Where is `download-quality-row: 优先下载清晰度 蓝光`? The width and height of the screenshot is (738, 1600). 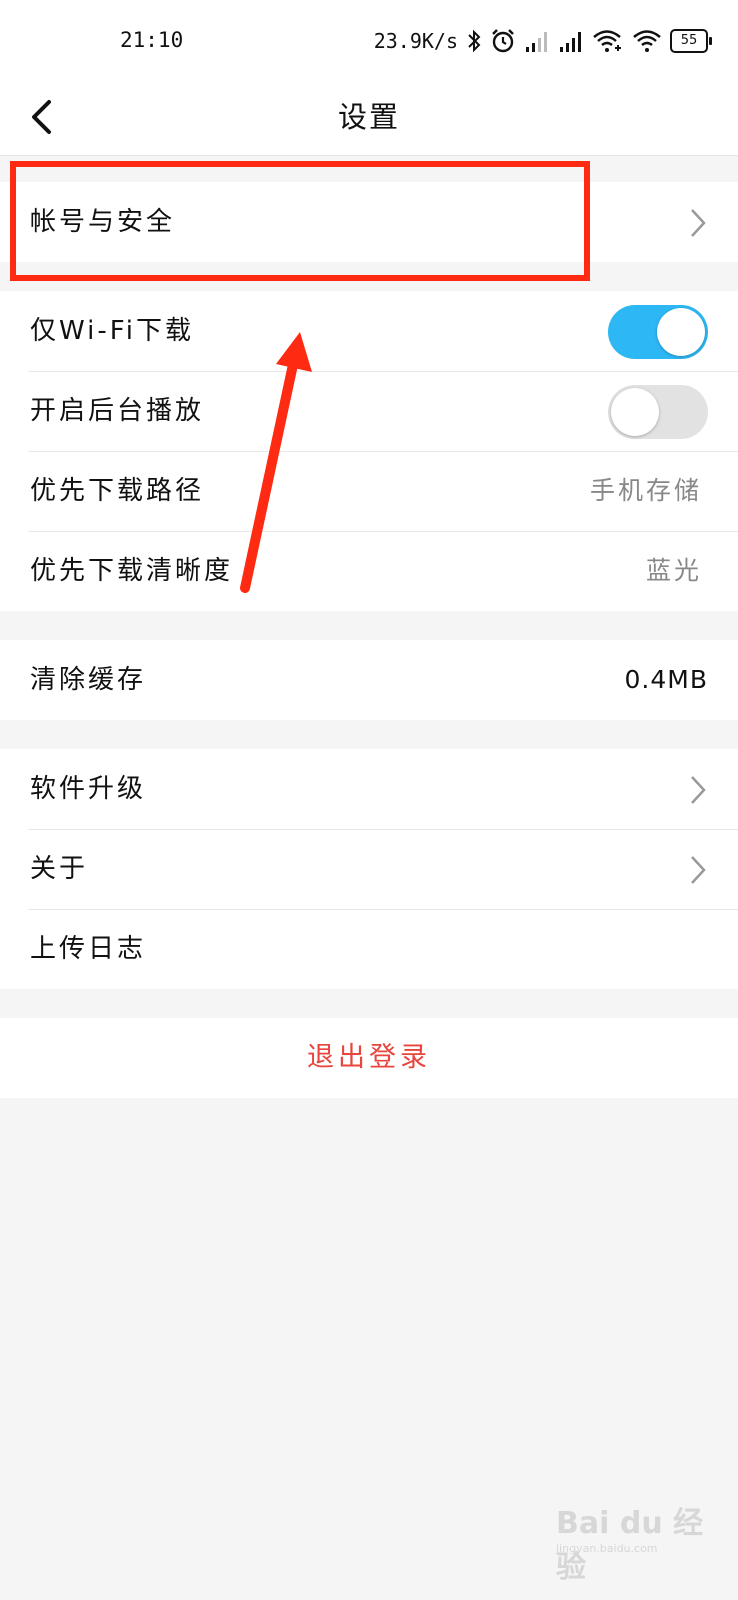 download-quality-row: 优先下载清晰度 蓝光 is located at coordinates (369, 571).